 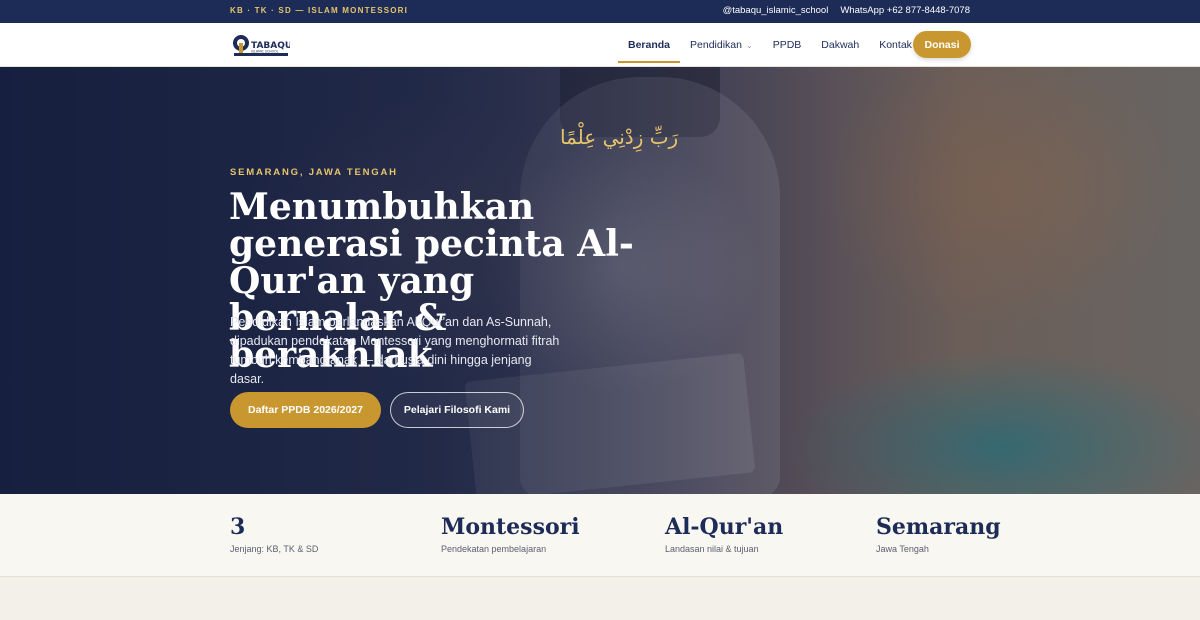 I want to click on stat-value: Semarang, so click(x=938, y=527).